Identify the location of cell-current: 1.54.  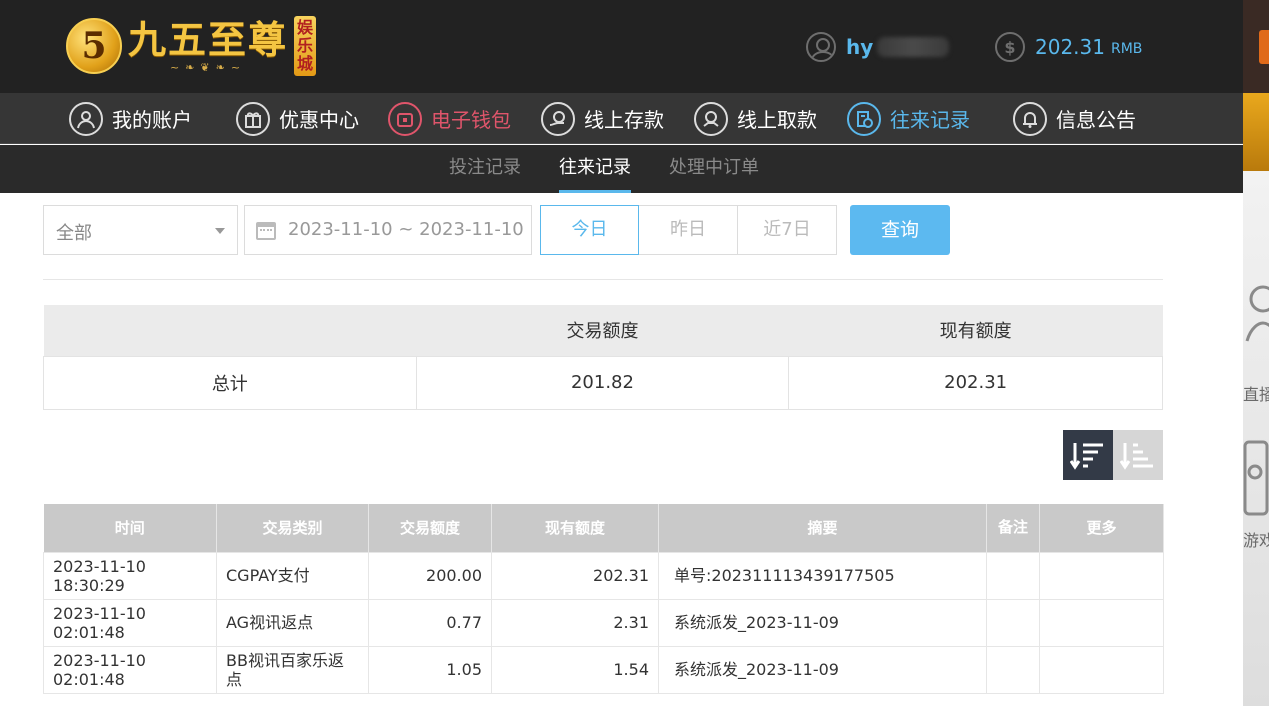
(575, 669).